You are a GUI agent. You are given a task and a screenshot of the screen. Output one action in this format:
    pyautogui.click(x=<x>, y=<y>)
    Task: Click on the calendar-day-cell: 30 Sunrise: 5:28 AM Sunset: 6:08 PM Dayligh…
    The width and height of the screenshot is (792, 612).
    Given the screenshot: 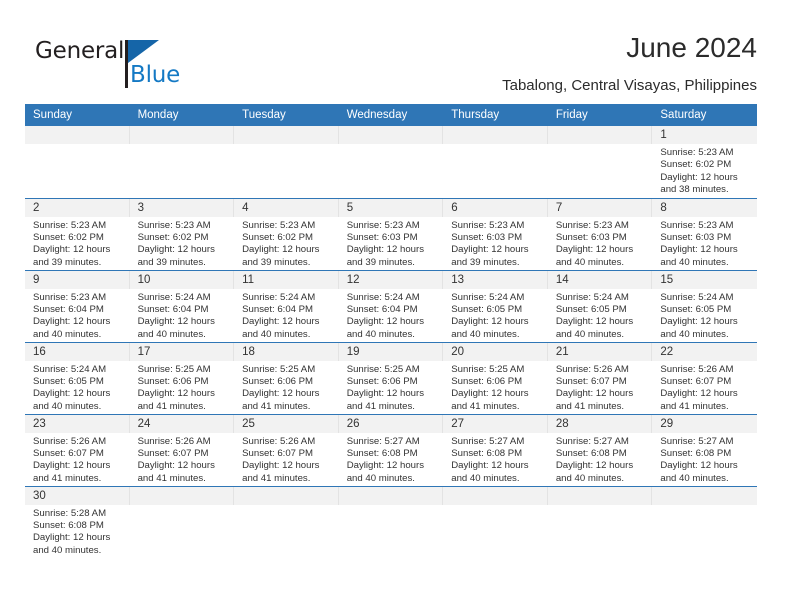 What is the action you would take?
    pyautogui.click(x=77, y=521)
    